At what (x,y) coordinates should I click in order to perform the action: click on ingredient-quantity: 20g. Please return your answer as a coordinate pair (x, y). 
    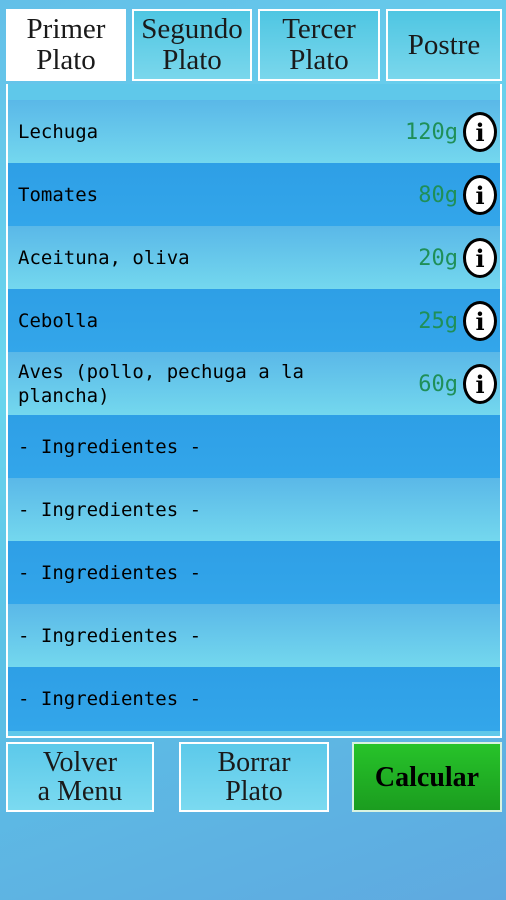
    Looking at the image, I should click on (438, 258).